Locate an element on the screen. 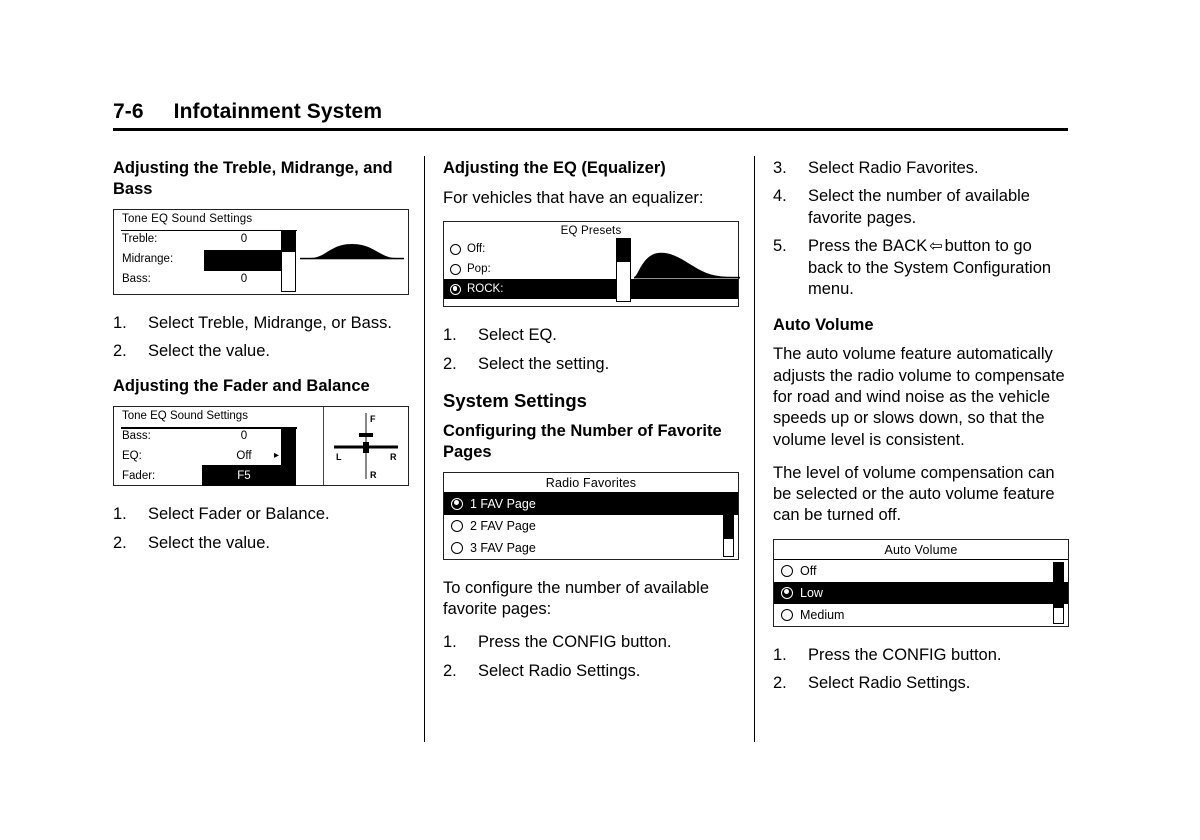 The height and width of the screenshot is (840, 1200). radio-favorites-scrollbar is located at coordinates (728, 525).